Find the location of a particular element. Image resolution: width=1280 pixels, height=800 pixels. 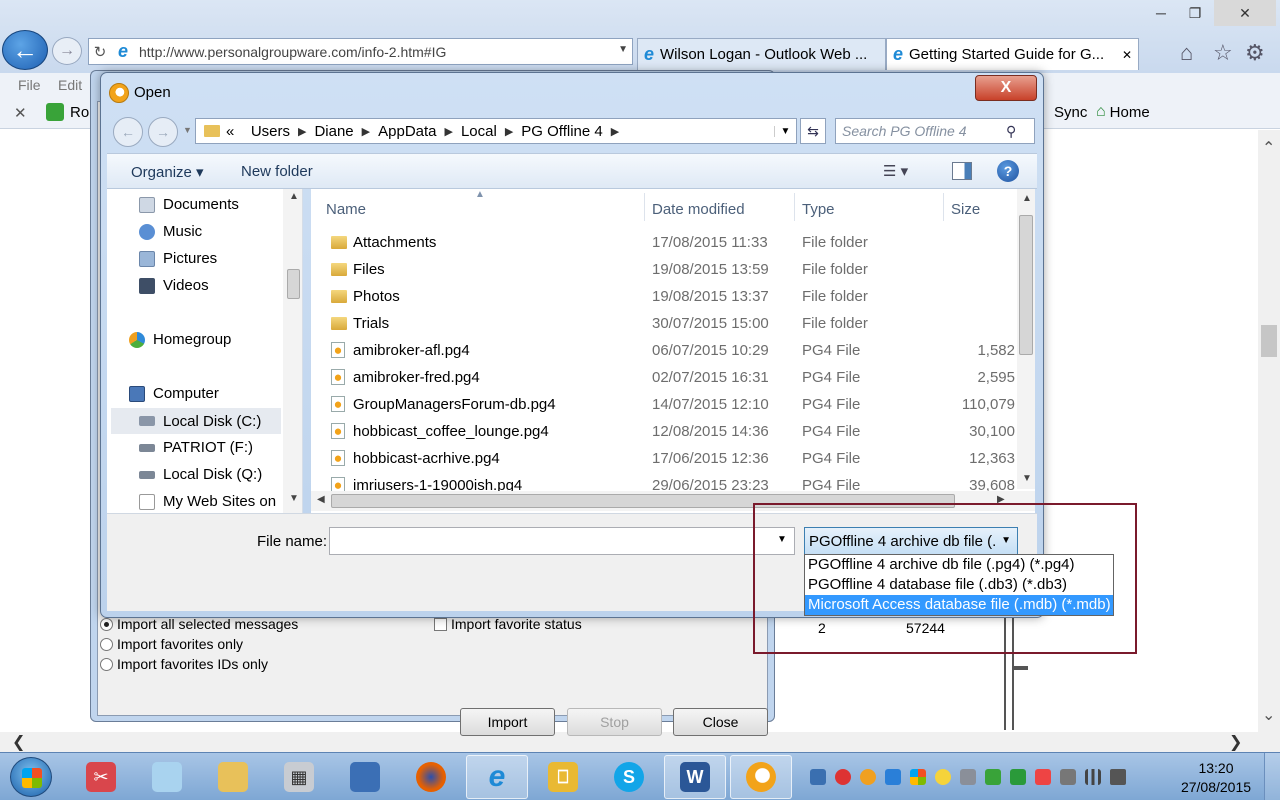

search-box: ⚲ is located at coordinates (935, 131).